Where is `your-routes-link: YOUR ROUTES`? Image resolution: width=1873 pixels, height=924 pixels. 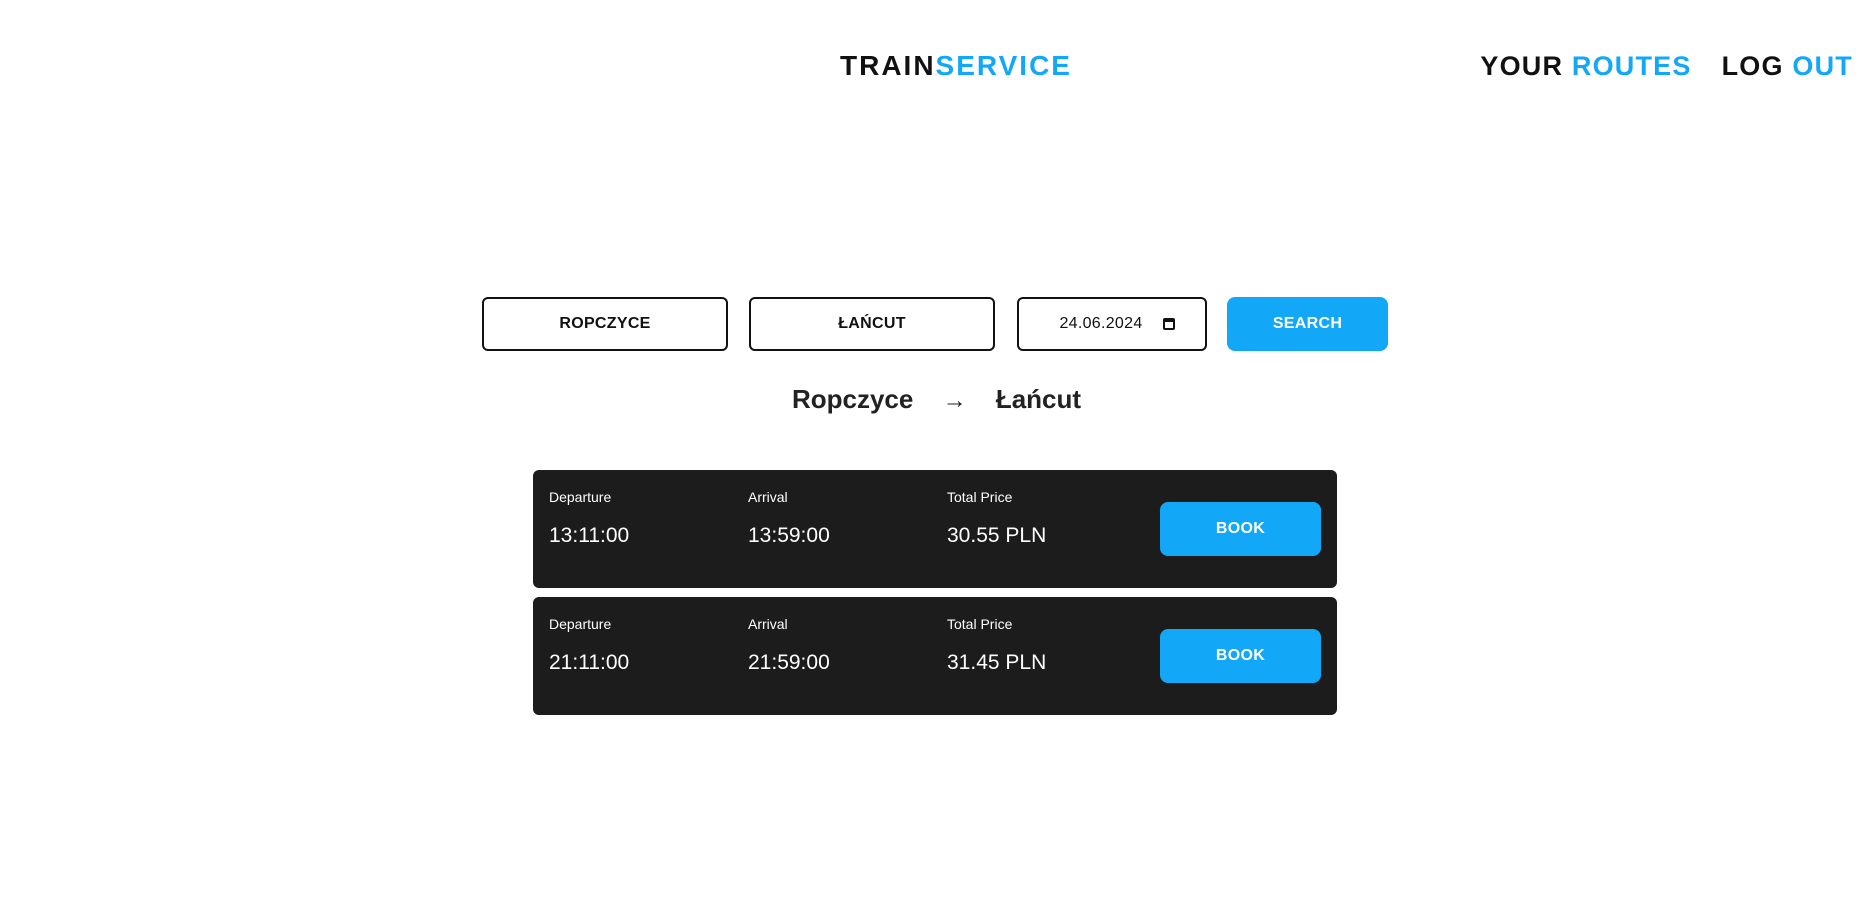
your-routes-link: YOUR ROUTES is located at coordinates (1585, 66).